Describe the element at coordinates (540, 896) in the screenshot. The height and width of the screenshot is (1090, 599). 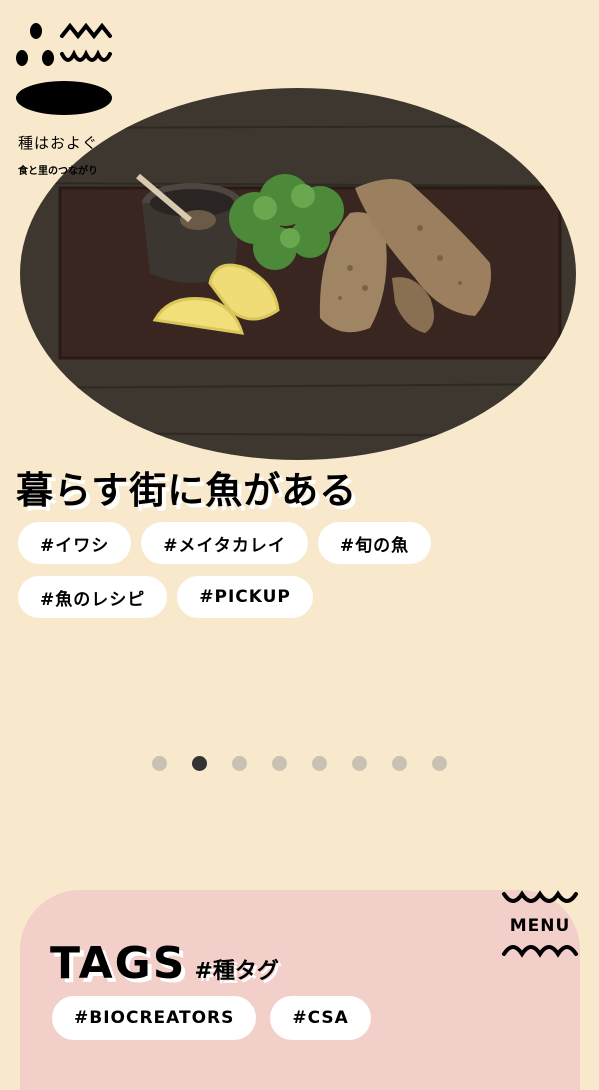
I see `wave-top-icon` at that location.